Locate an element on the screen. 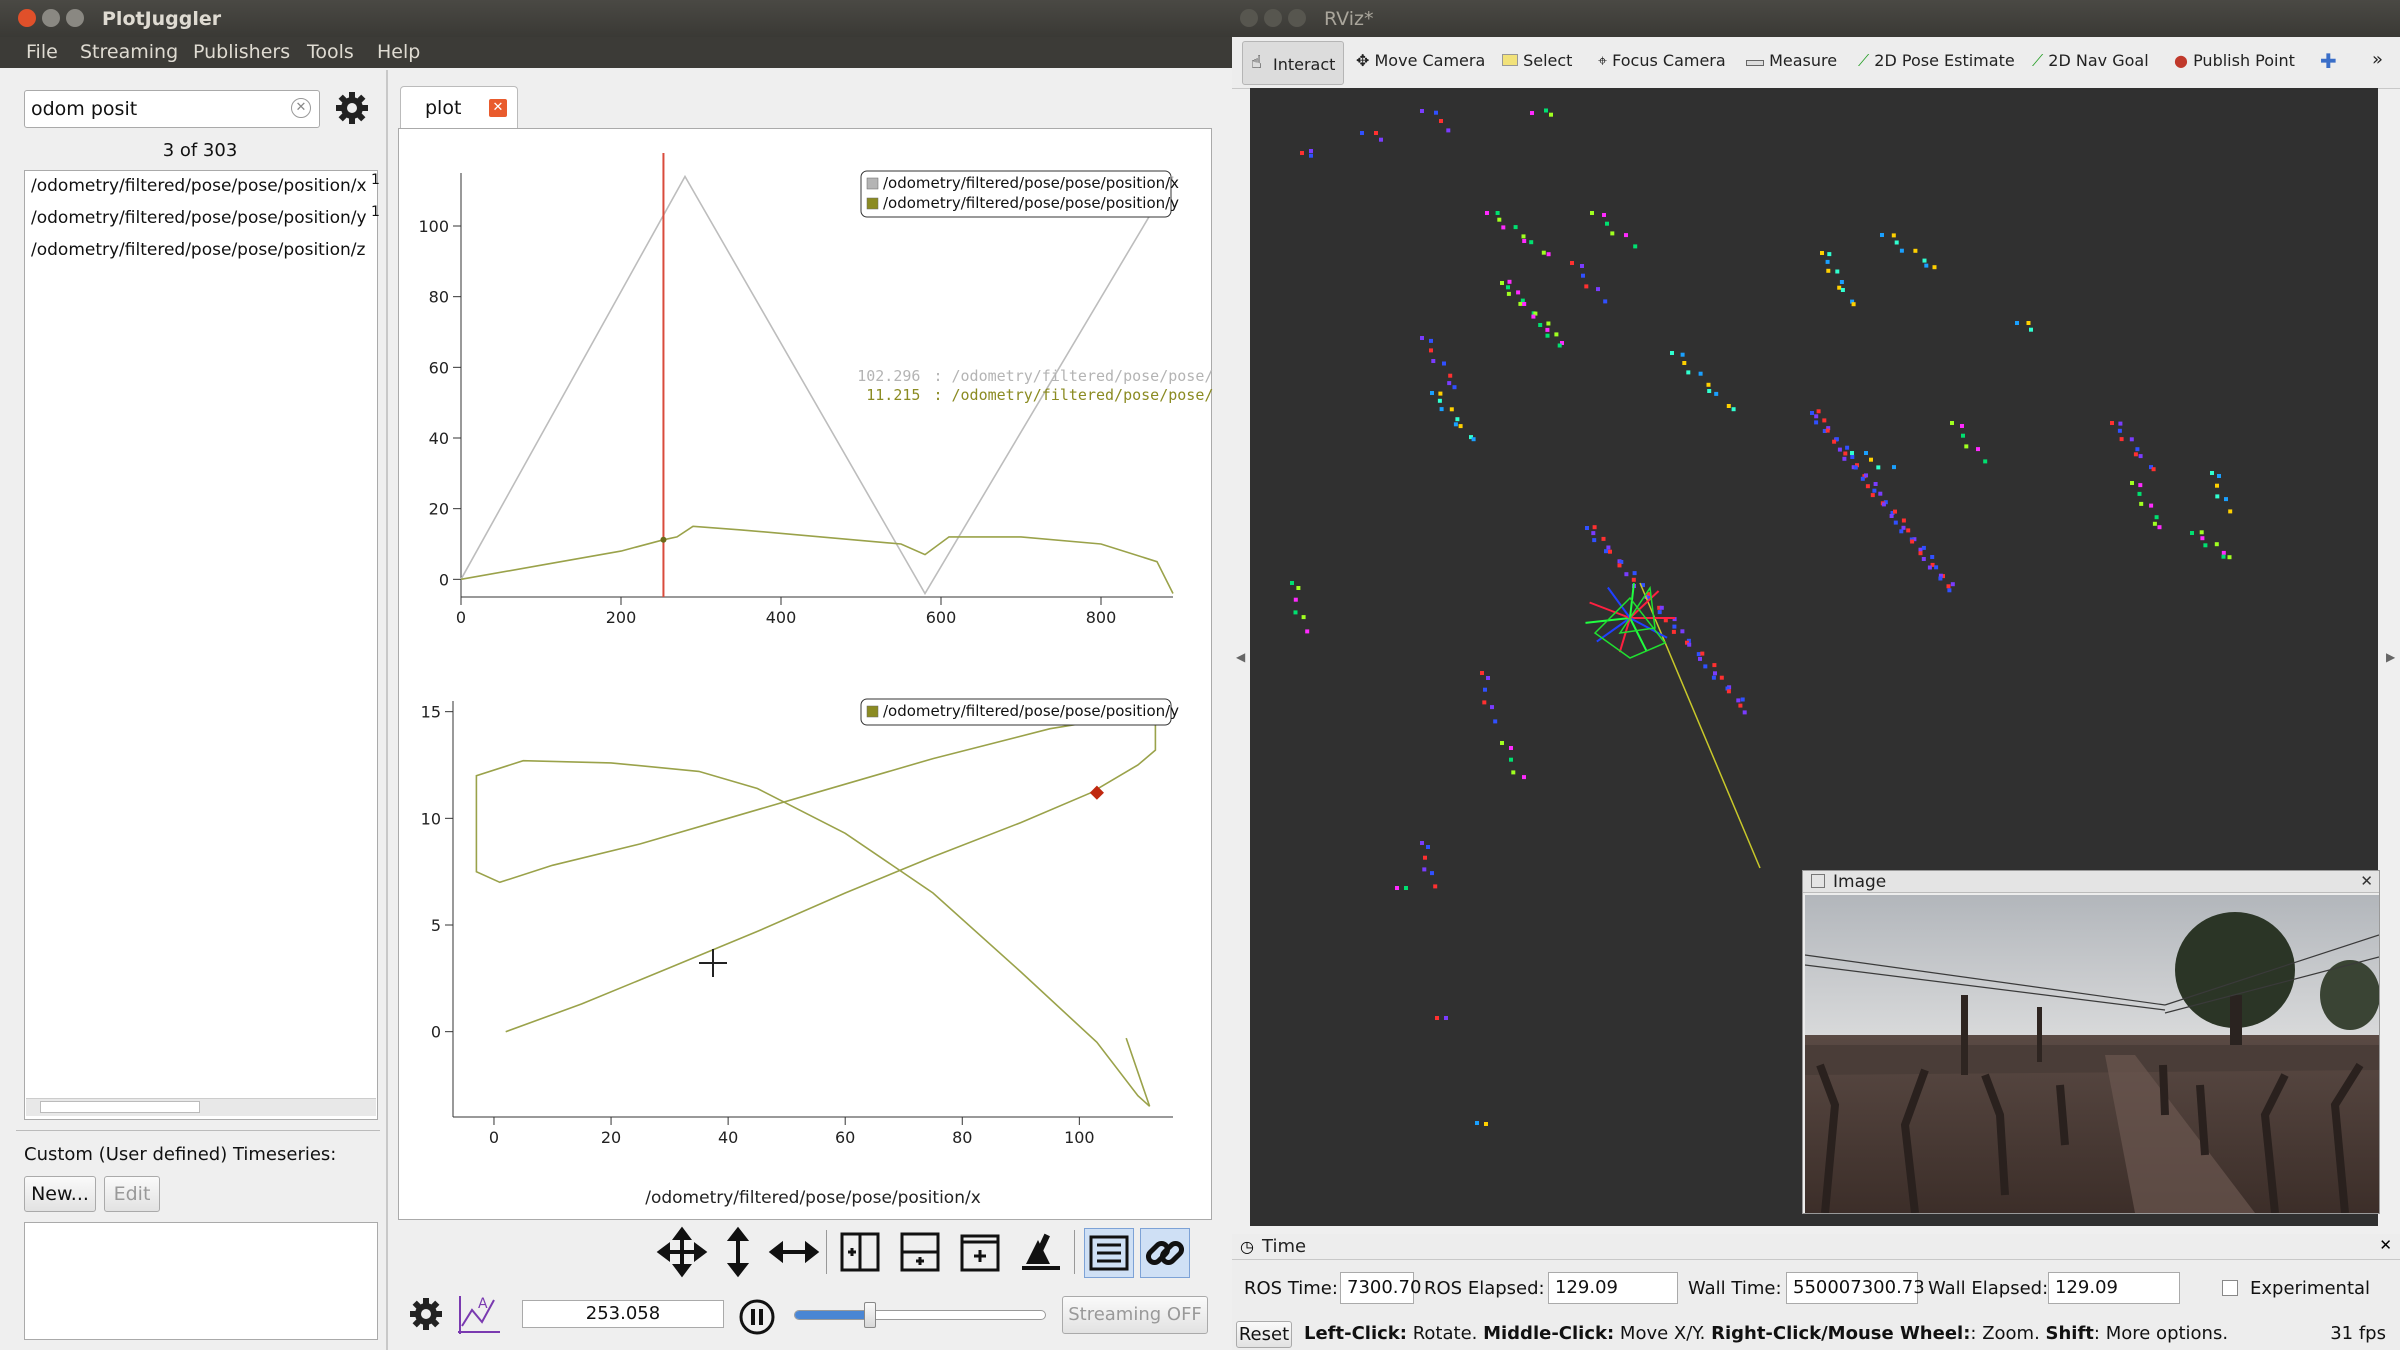 This screenshot has height=1350, width=2400. x-tick-label: 400 is located at coordinates (781, 617).